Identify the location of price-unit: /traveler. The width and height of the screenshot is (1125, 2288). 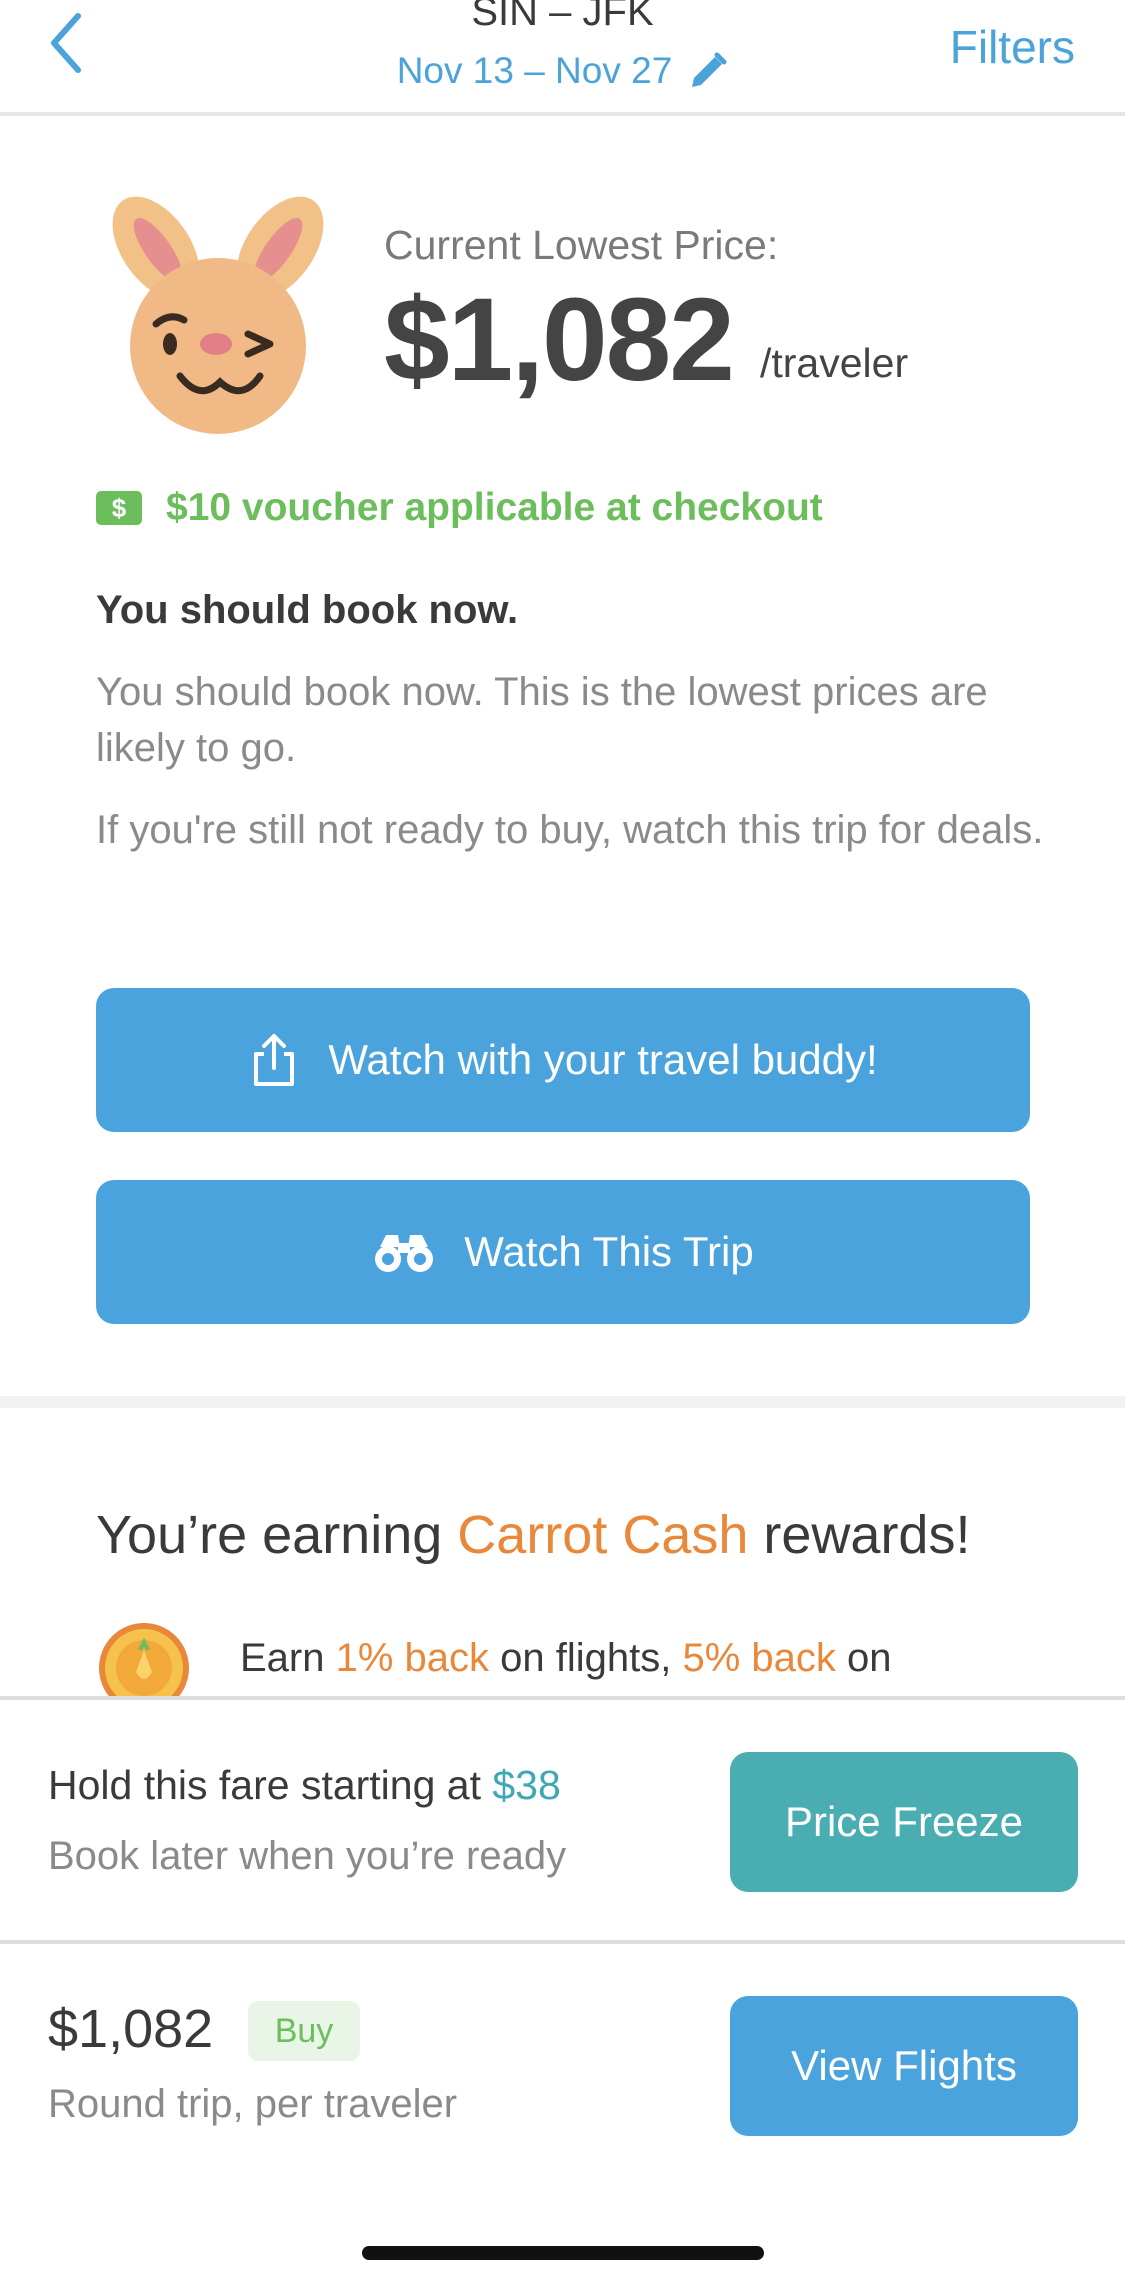
(834, 363).